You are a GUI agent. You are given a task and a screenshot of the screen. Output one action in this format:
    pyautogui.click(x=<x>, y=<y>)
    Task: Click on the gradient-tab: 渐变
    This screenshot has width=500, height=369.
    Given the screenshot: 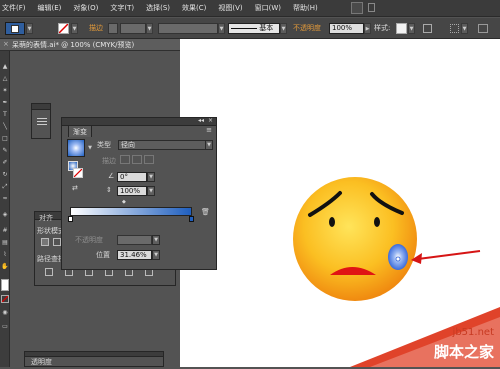 What is the action you would take?
    pyautogui.click(x=80, y=131)
    